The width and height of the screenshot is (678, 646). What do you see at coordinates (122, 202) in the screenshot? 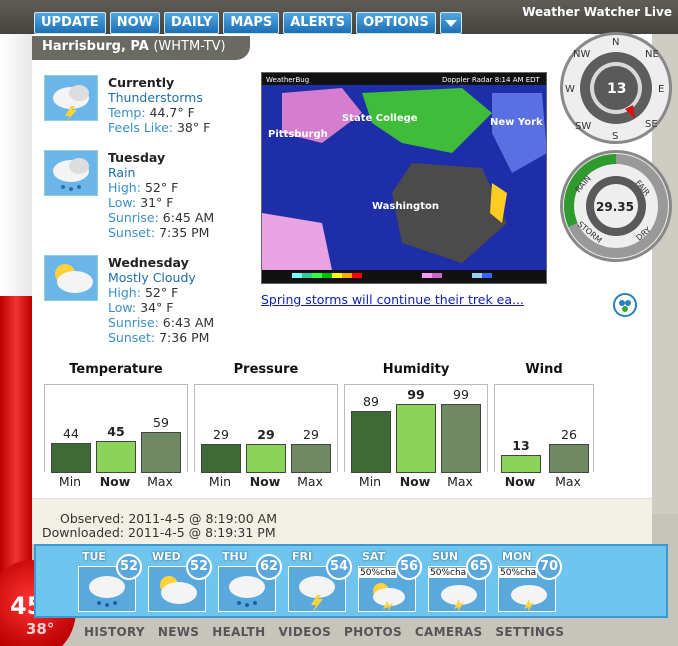
I see `low-label: Low:` at bounding box center [122, 202].